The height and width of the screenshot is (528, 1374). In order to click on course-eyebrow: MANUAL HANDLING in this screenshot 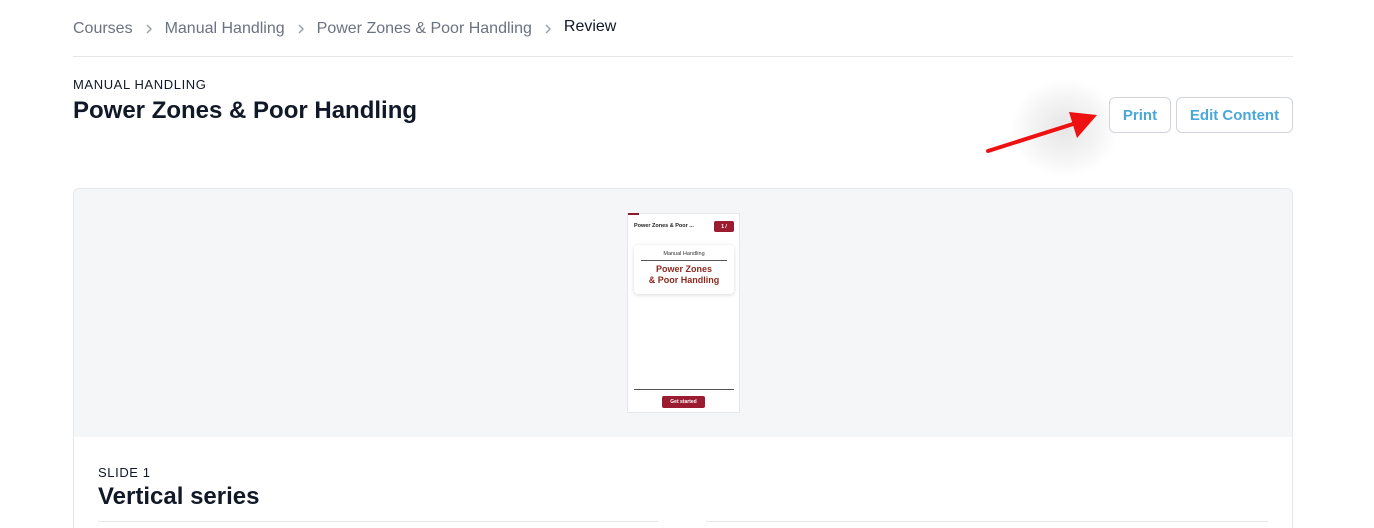, I will do `click(140, 84)`.